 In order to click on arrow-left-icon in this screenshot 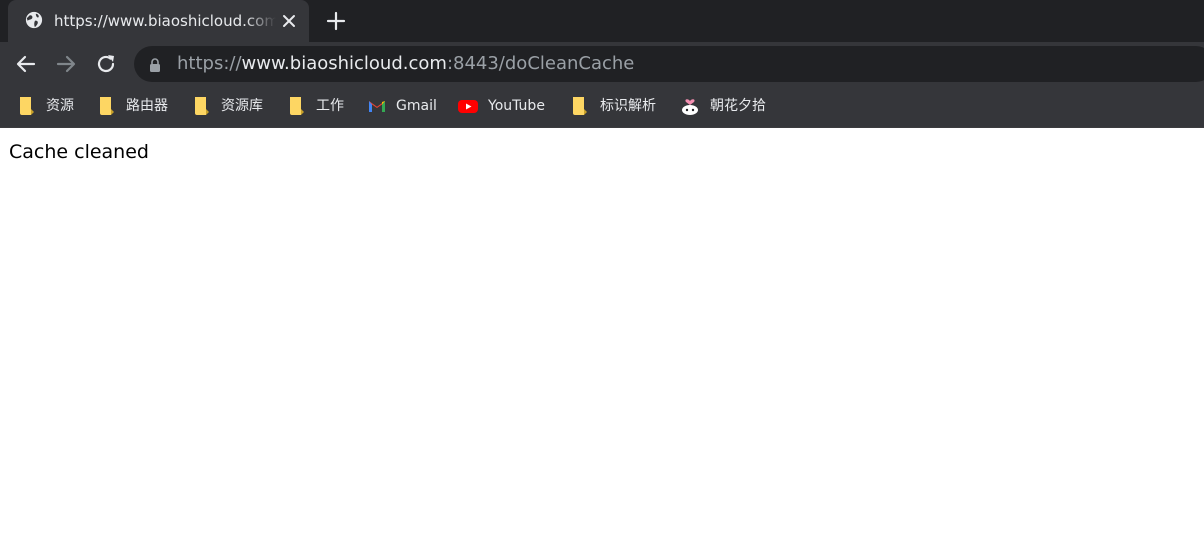, I will do `click(26, 64)`.